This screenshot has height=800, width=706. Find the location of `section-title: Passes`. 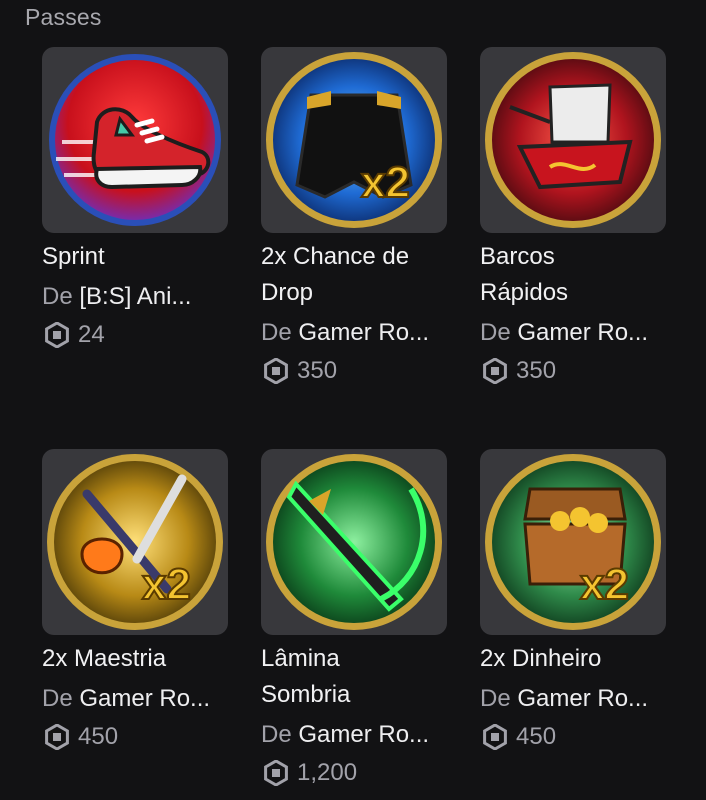

section-title: Passes is located at coordinates (63, 17).